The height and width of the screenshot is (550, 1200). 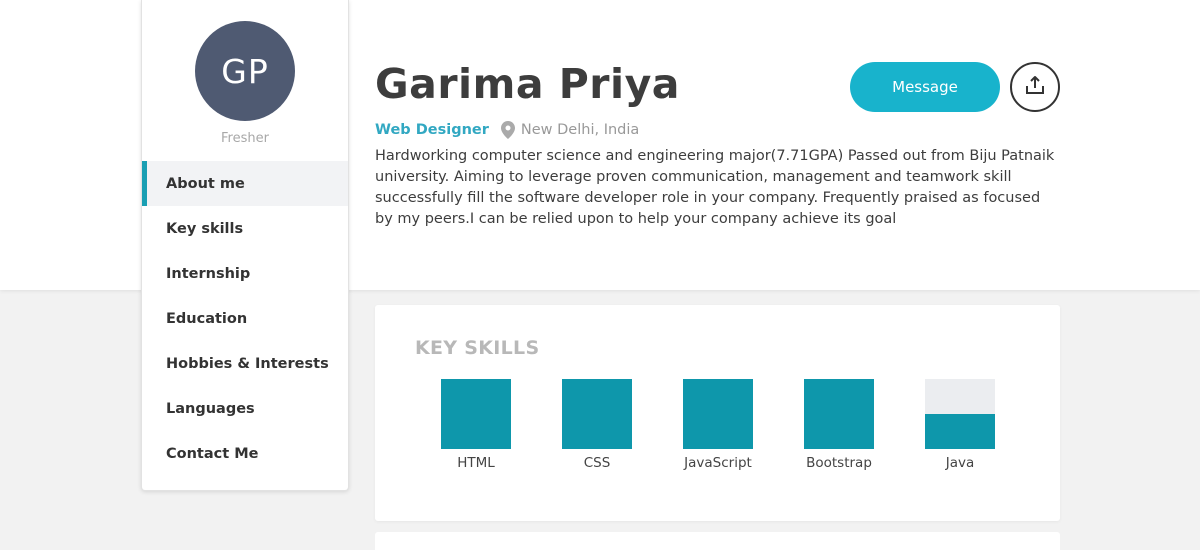 I want to click on sidebar-item-hobbies-interests: Hobbies & Interests, so click(x=245, y=363).